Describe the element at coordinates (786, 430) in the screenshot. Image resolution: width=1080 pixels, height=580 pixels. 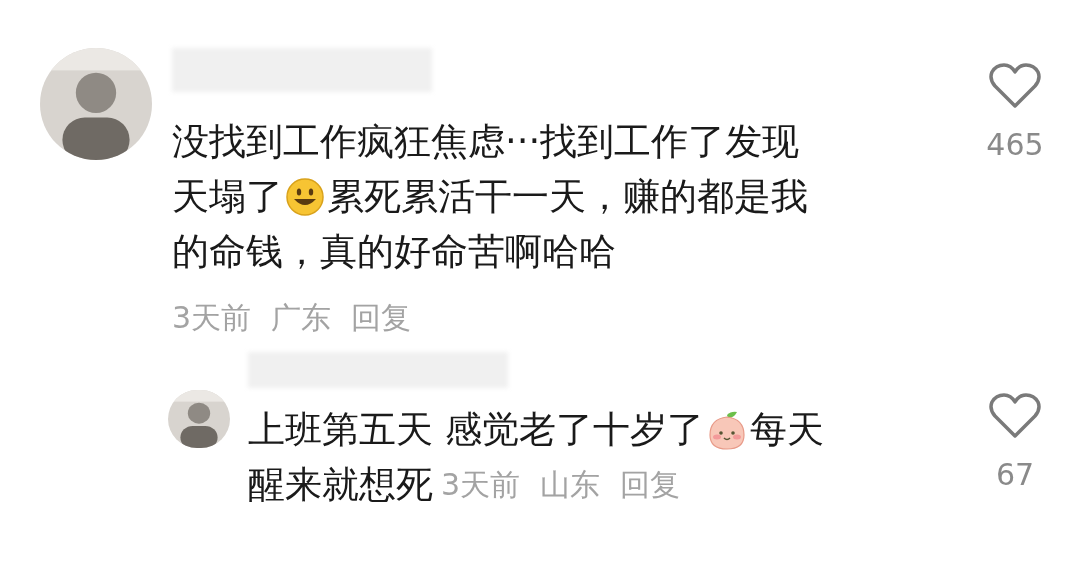
I see `comment-text: 每天` at that location.